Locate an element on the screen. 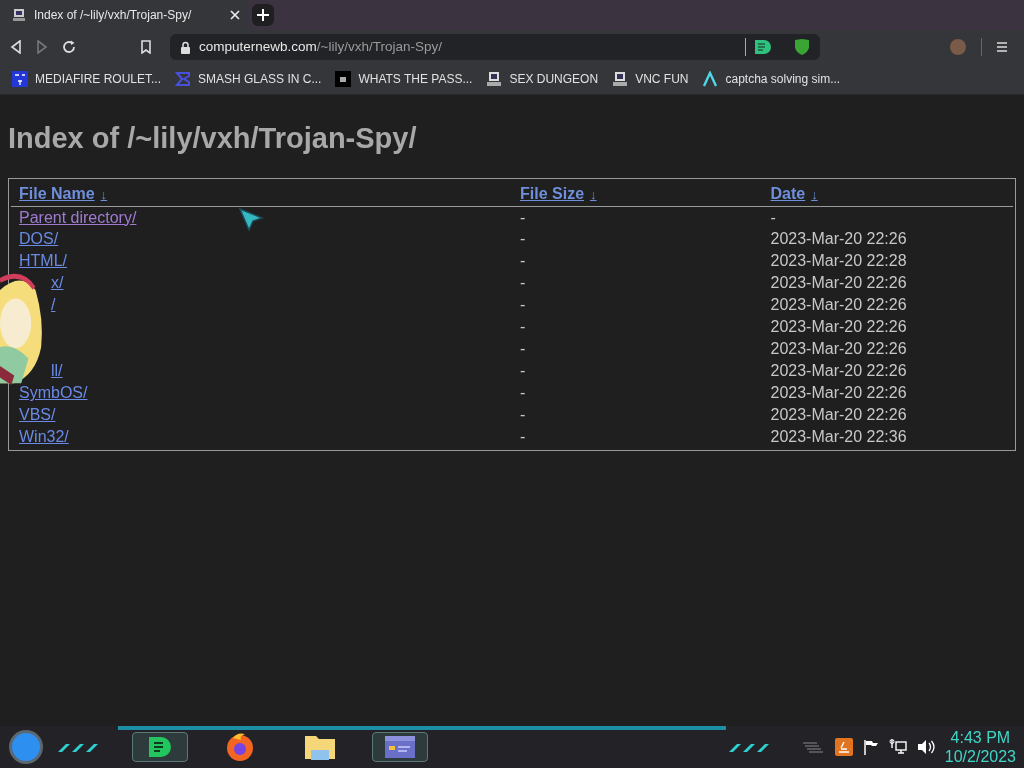 Image resolution: width=1024 pixels, height=768 pixels. extension-icon is located at coordinates (763, 47).